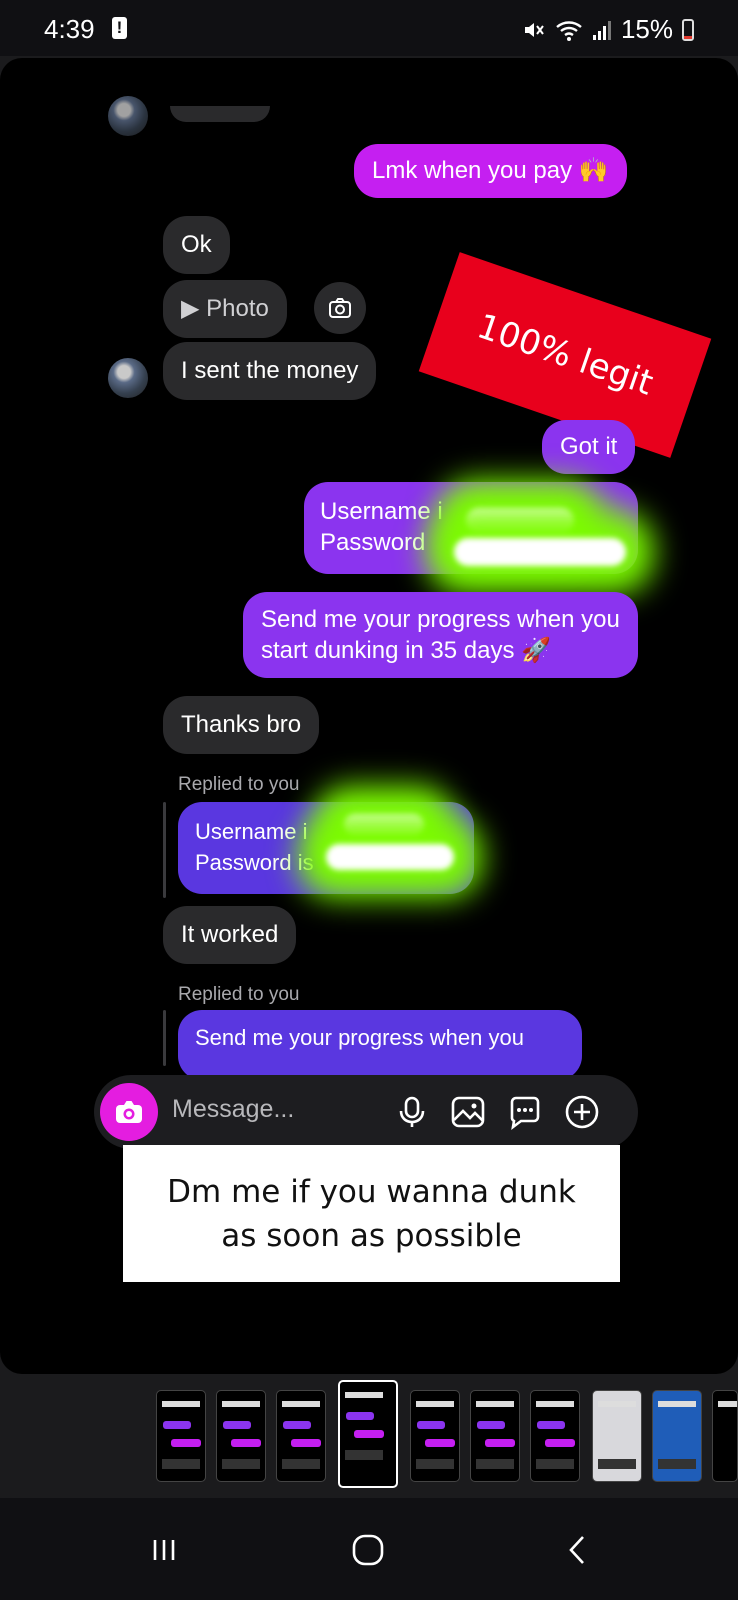 The image size is (738, 1600). I want to click on message-text: Thanks bro, so click(241, 724).